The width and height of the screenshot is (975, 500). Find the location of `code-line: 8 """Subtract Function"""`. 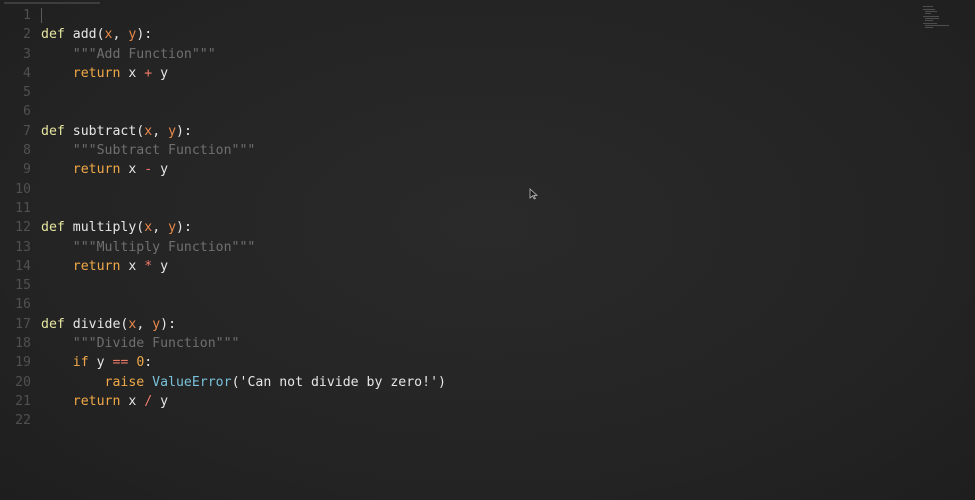

code-line: 8 """Subtract Function""" is located at coordinates (450, 150).